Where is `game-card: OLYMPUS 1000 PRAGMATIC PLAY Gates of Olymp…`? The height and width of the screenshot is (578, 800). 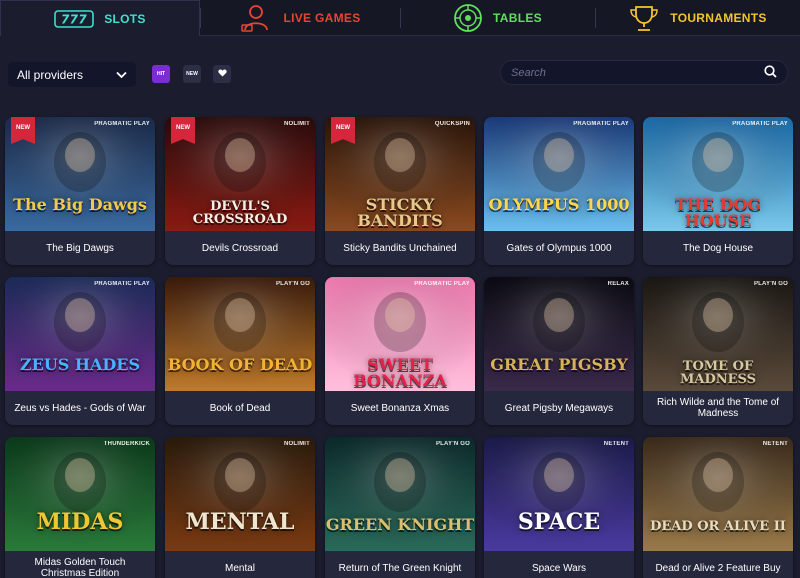 game-card: OLYMPUS 1000 PRAGMATIC PLAY Gates of Olymp… is located at coordinates (559, 191).